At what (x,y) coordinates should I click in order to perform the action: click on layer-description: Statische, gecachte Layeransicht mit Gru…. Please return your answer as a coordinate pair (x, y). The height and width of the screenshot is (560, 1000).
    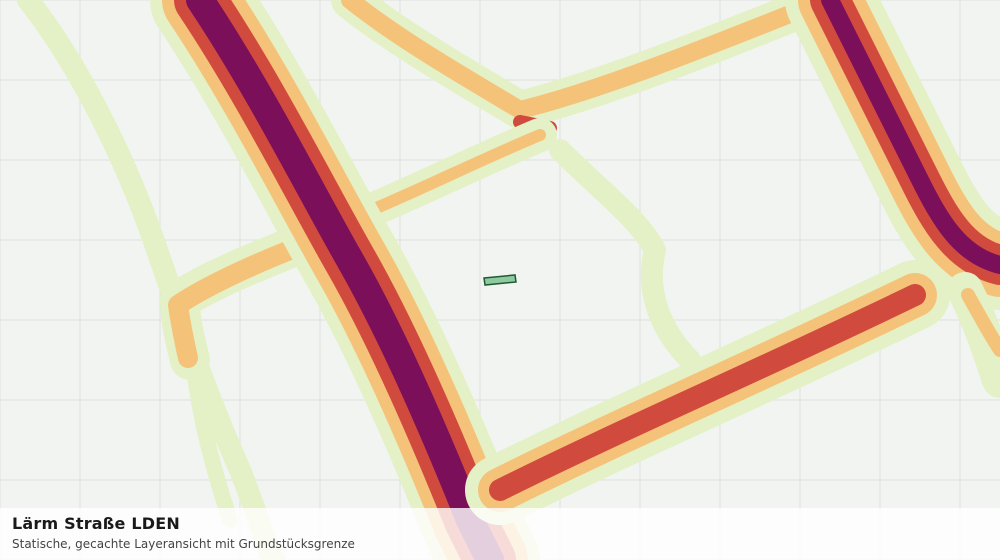
    Looking at the image, I should click on (183, 544).